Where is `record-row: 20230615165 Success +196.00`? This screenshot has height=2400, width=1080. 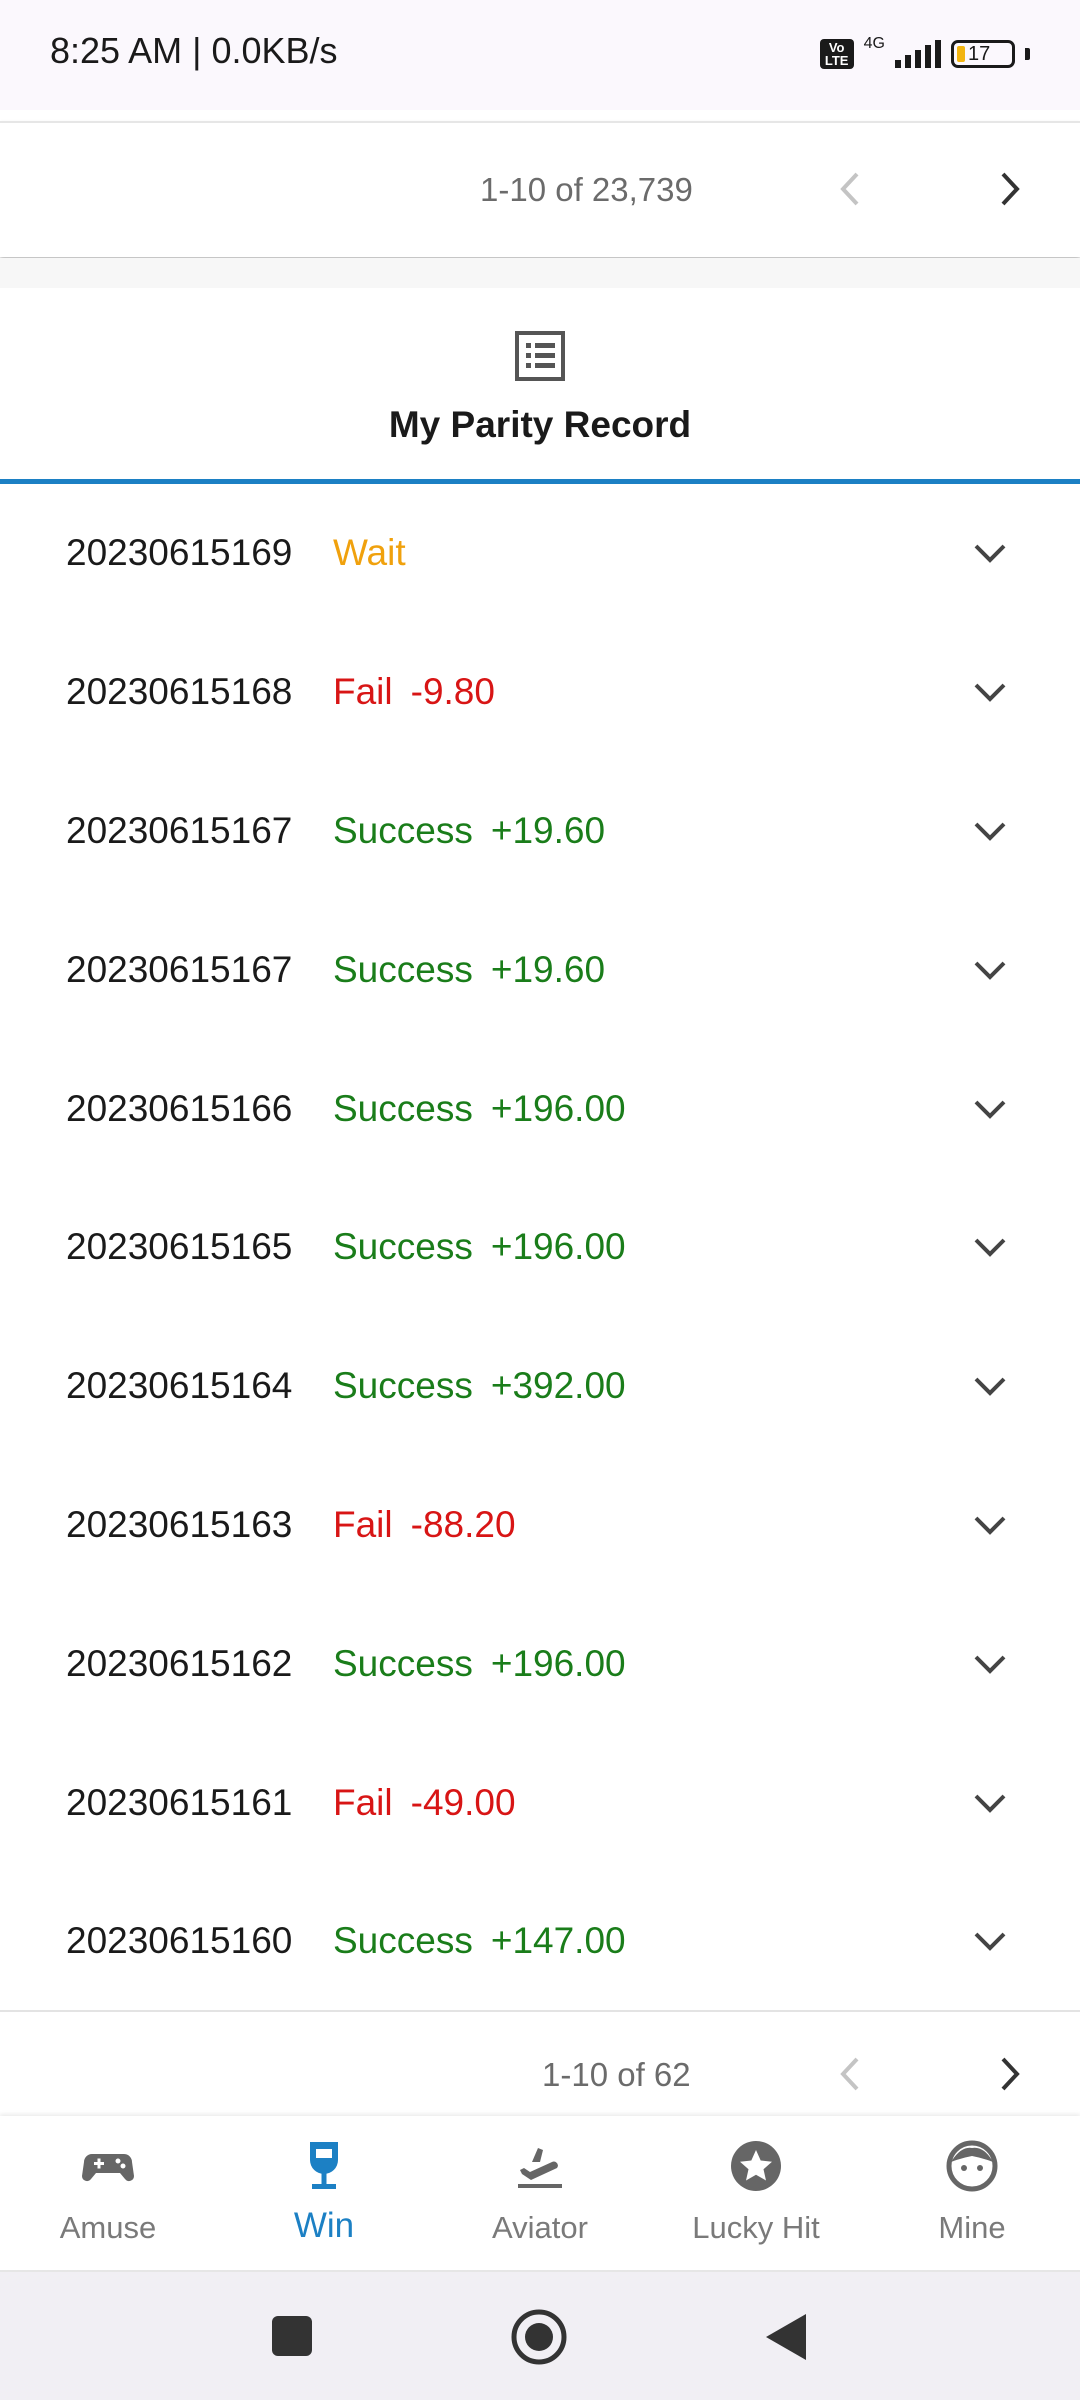 record-row: 20230615165 Success +196.00 is located at coordinates (540, 1247).